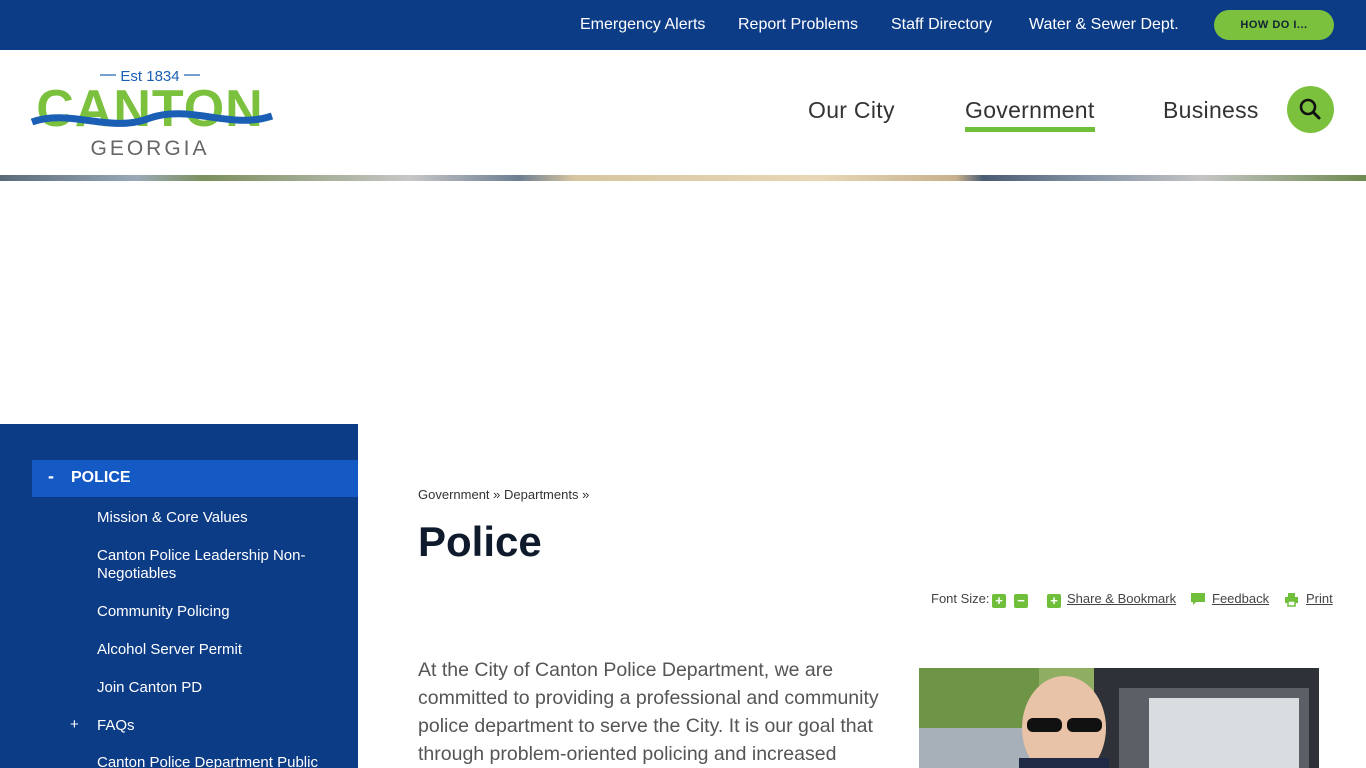 Image resolution: width=1366 pixels, height=768 pixels. What do you see at coordinates (454, 494) in the screenshot?
I see `breadcrumb-government: Government` at bounding box center [454, 494].